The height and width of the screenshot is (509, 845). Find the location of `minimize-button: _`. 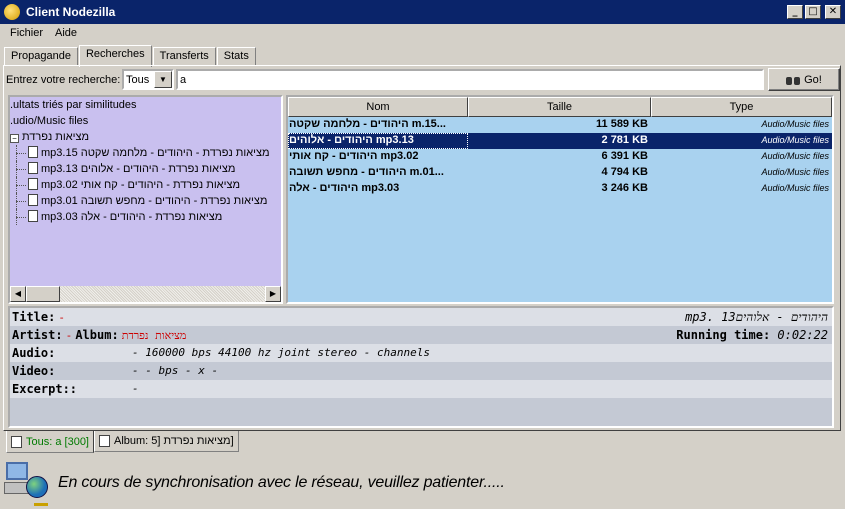

minimize-button: _ is located at coordinates (795, 12).